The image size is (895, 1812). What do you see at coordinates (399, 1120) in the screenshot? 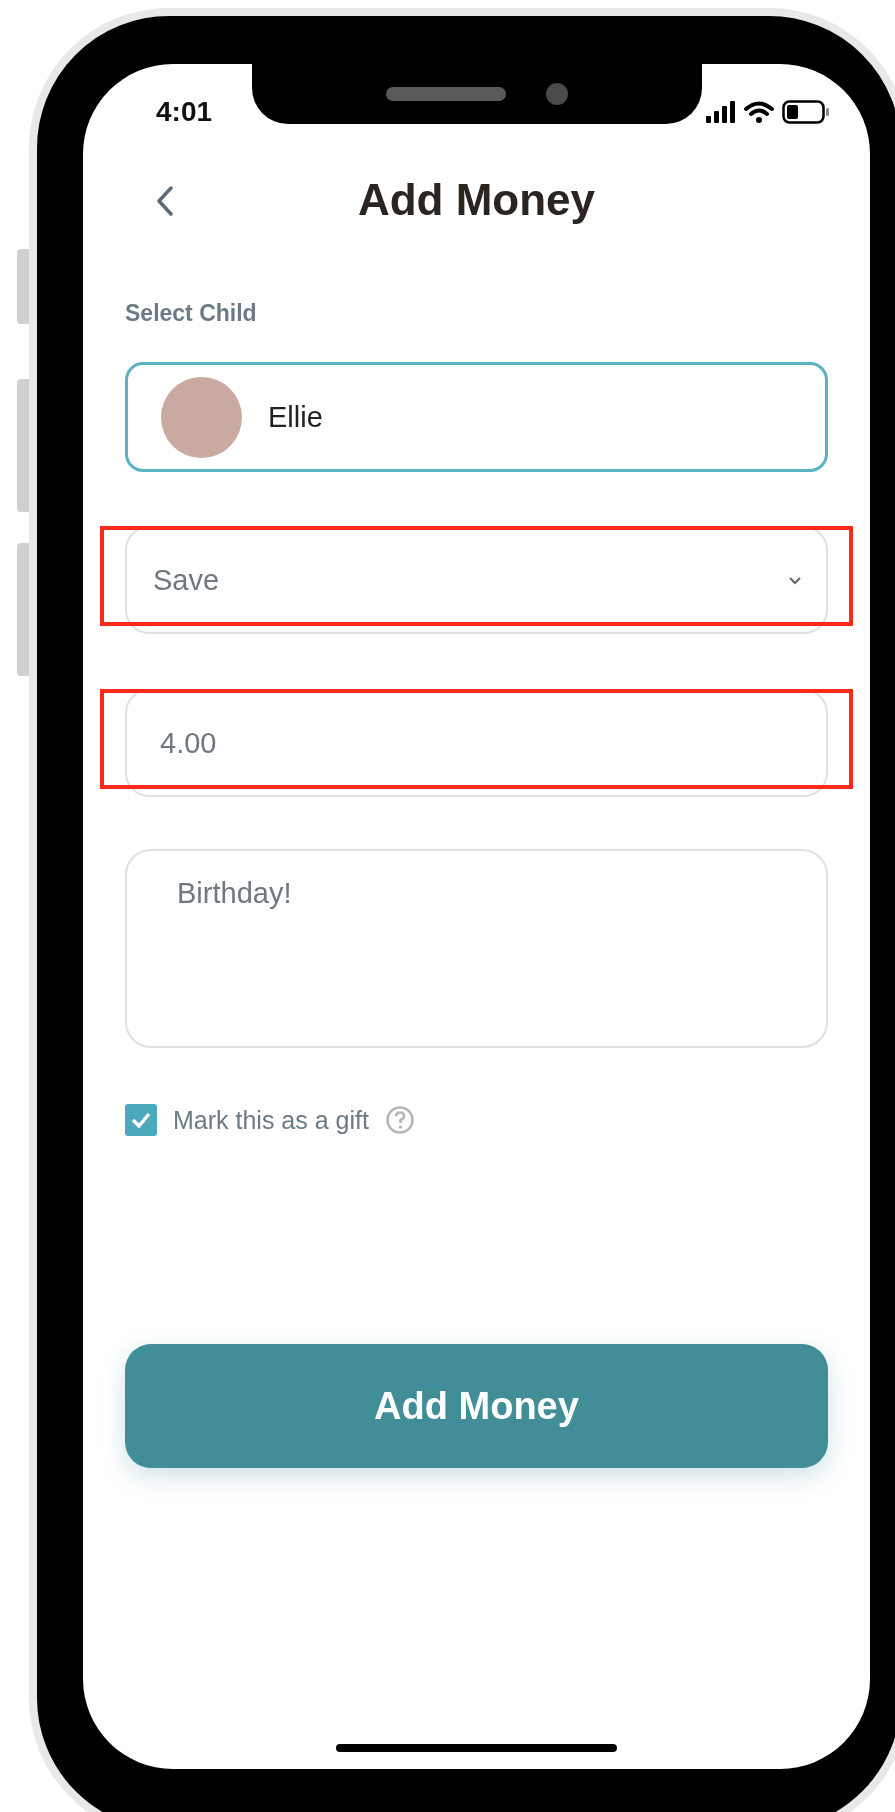
I see `help-icon` at bounding box center [399, 1120].